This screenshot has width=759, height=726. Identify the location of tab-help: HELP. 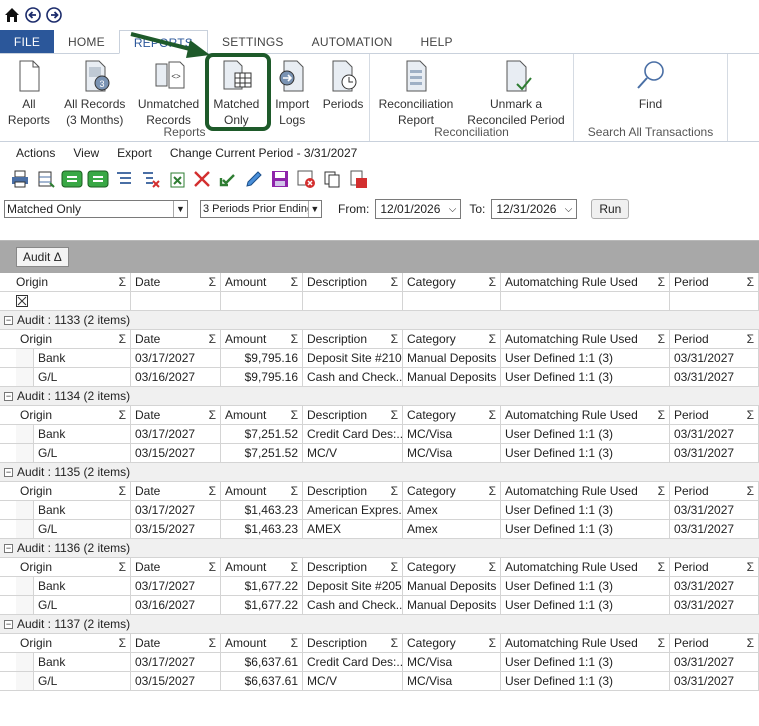
(437, 41).